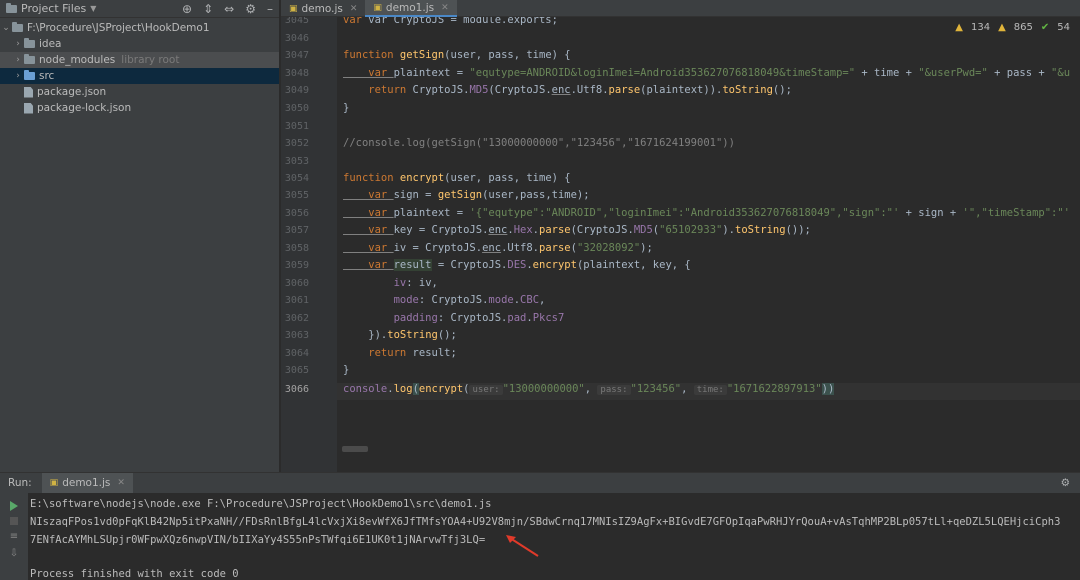 The image size is (1080, 580). I want to click on tree-root: ⌄ F:\Procedure\JSProject\HookDemo1, so click(139, 28).